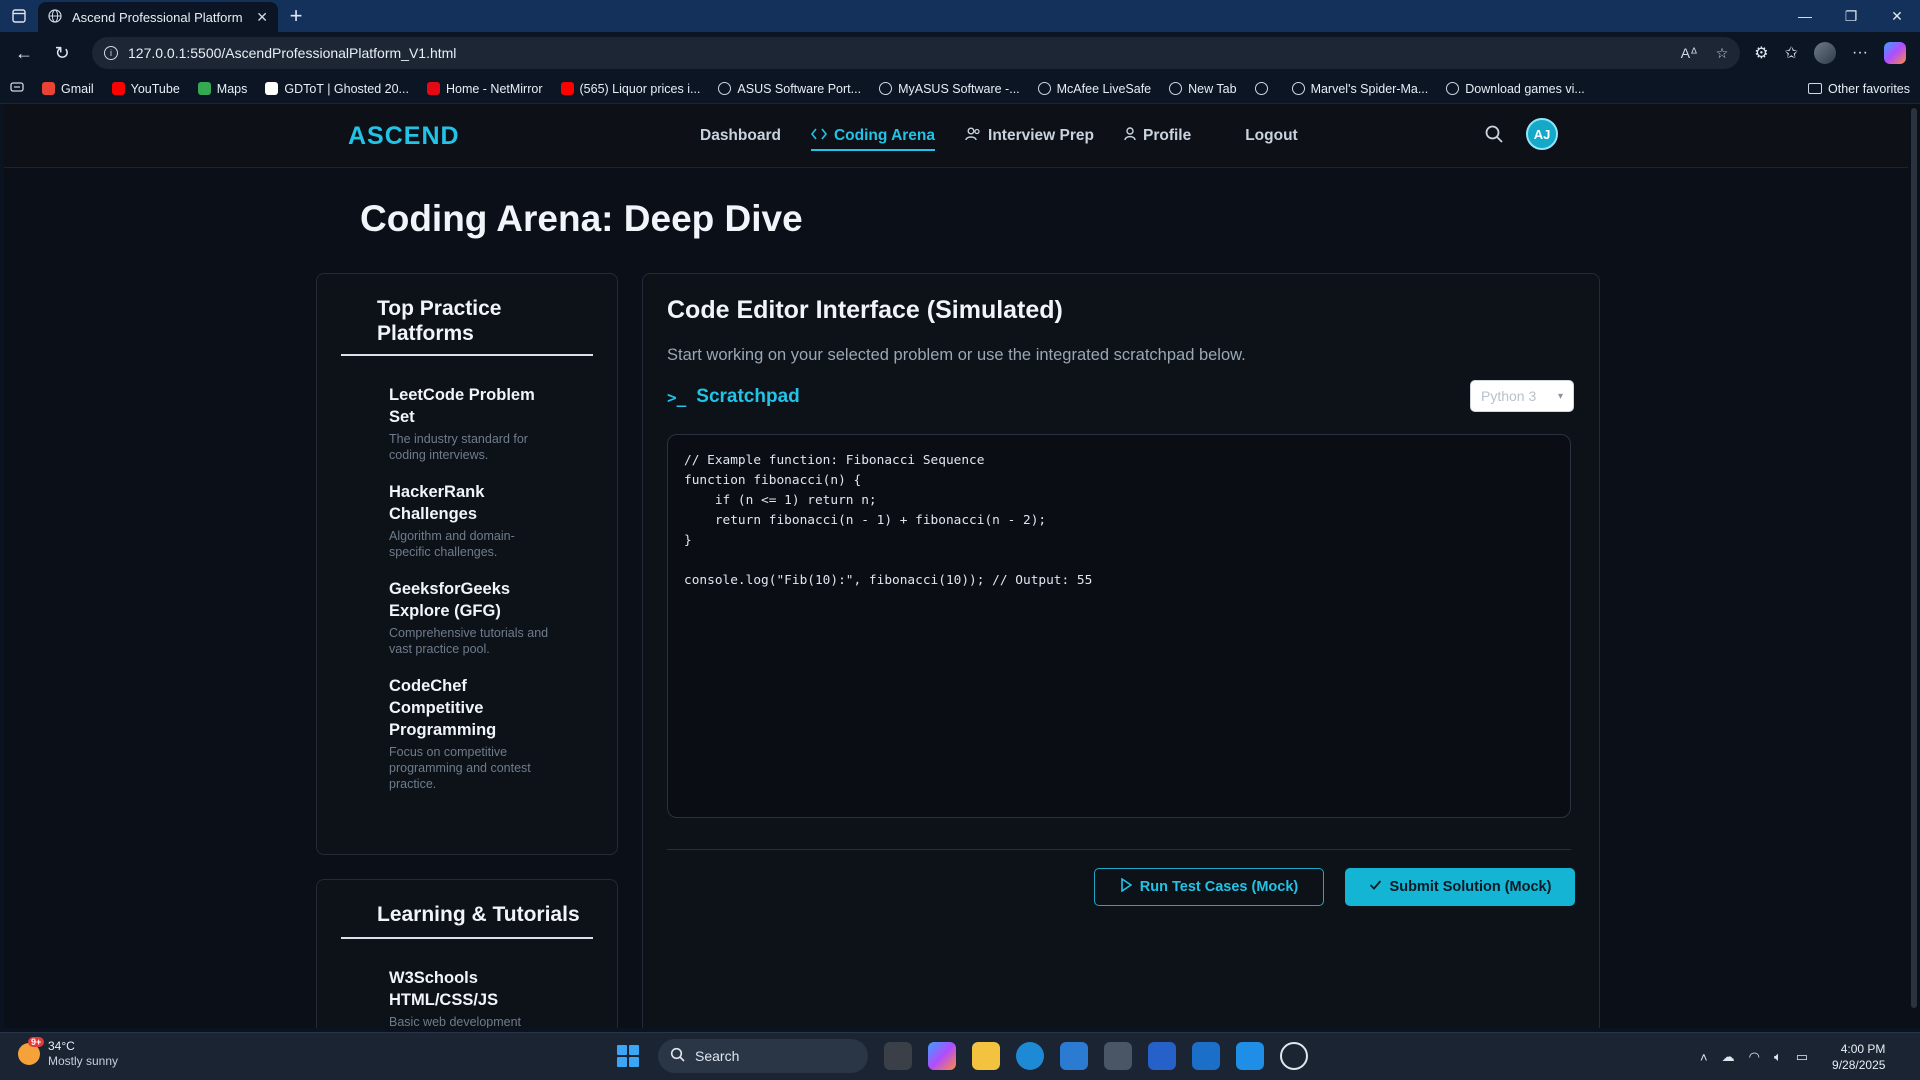  What do you see at coordinates (1825, 53) in the screenshot?
I see `browser-profile-avatar` at bounding box center [1825, 53].